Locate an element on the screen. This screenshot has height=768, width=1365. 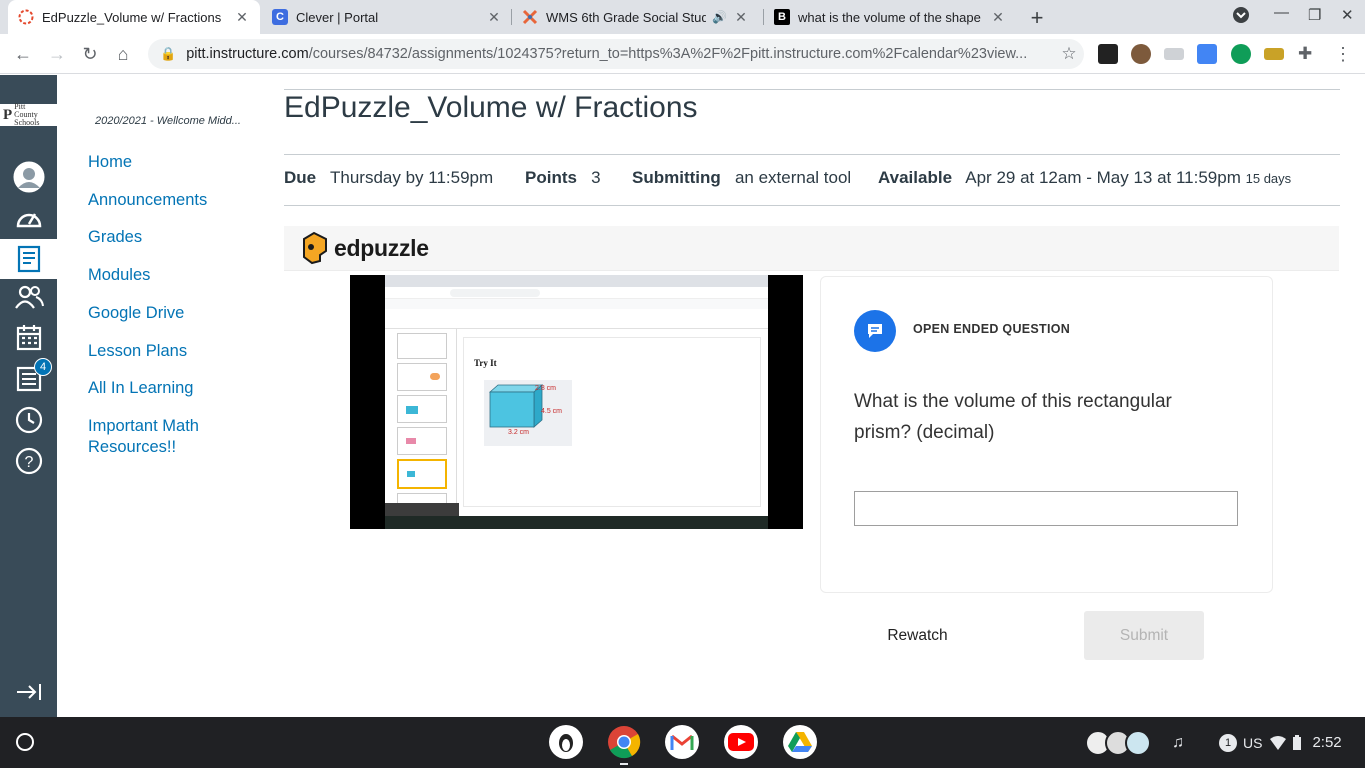
minimize-button: — is located at coordinates (1281, 12).